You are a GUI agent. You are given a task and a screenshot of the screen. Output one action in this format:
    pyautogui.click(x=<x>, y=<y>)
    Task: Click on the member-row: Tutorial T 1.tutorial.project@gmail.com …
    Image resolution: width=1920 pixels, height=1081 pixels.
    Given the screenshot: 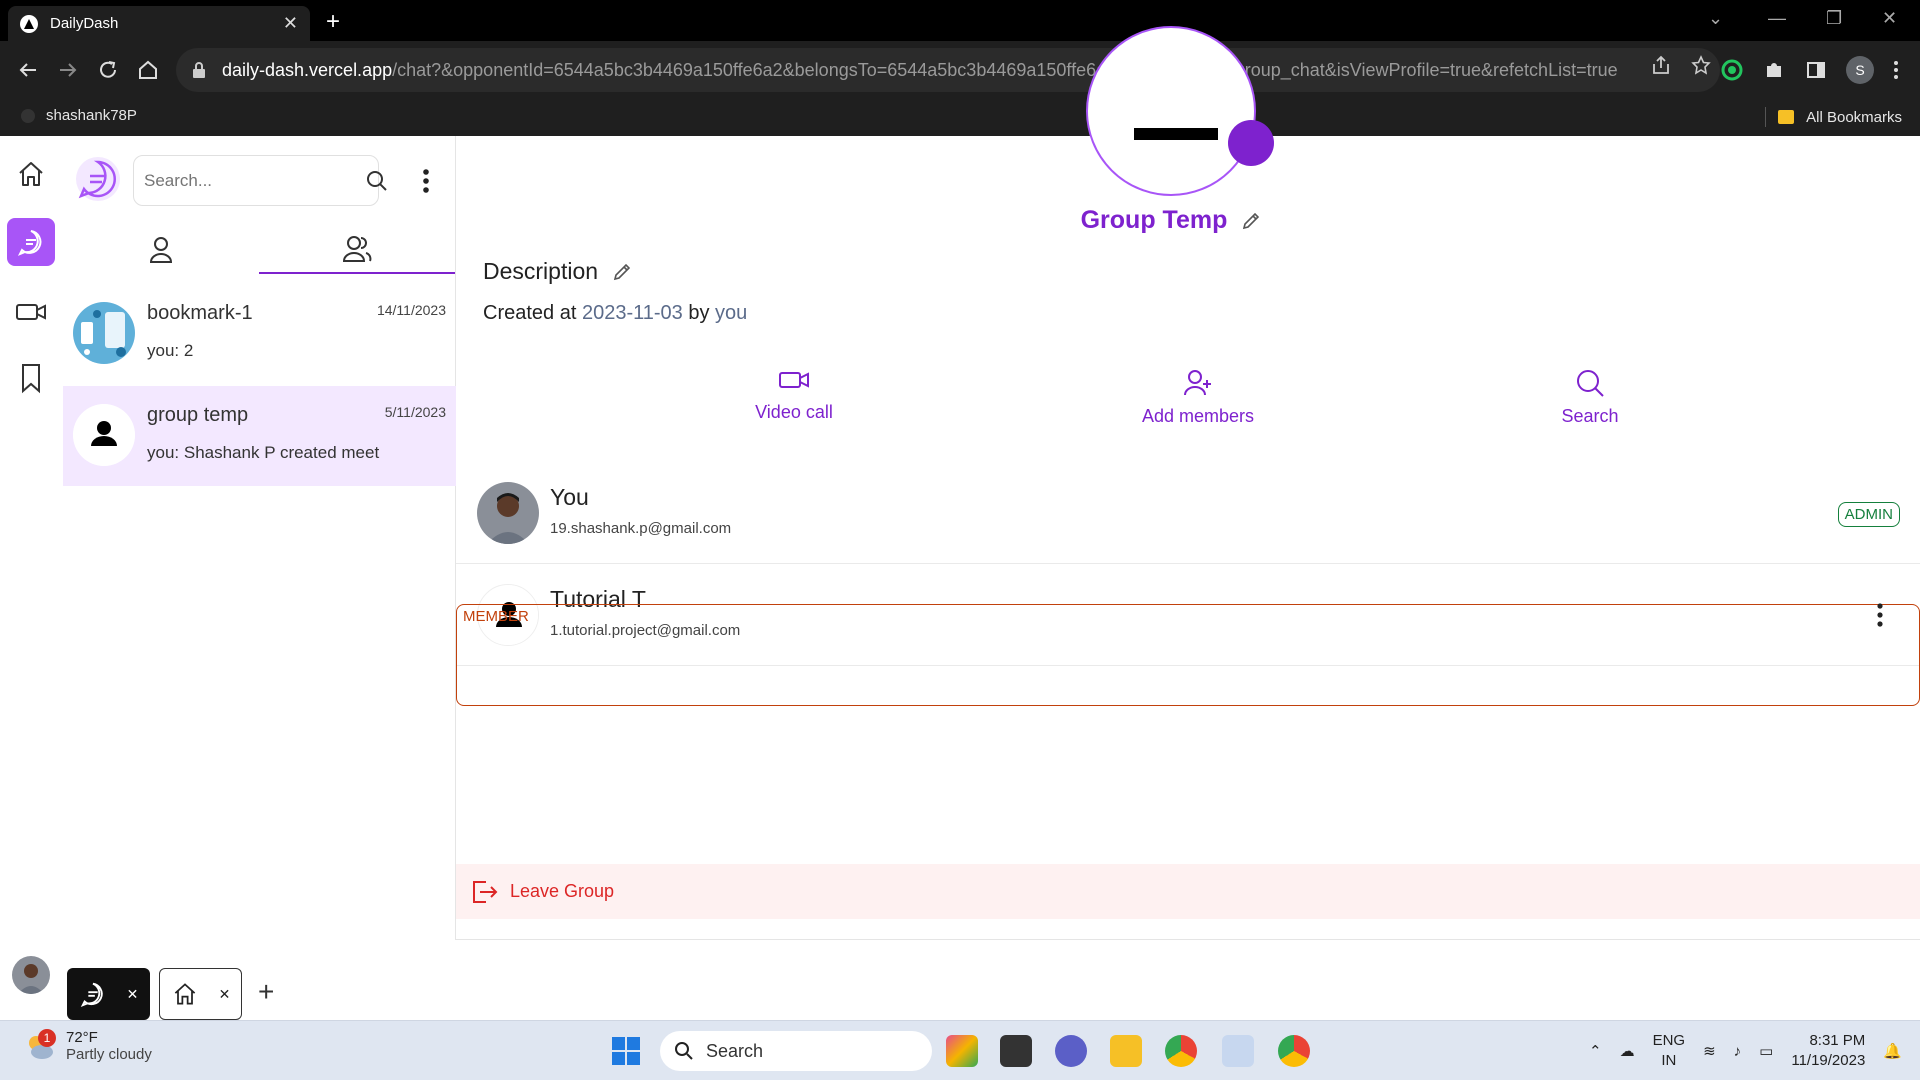 What is the action you would take?
    pyautogui.click(x=1188, y=635)
    